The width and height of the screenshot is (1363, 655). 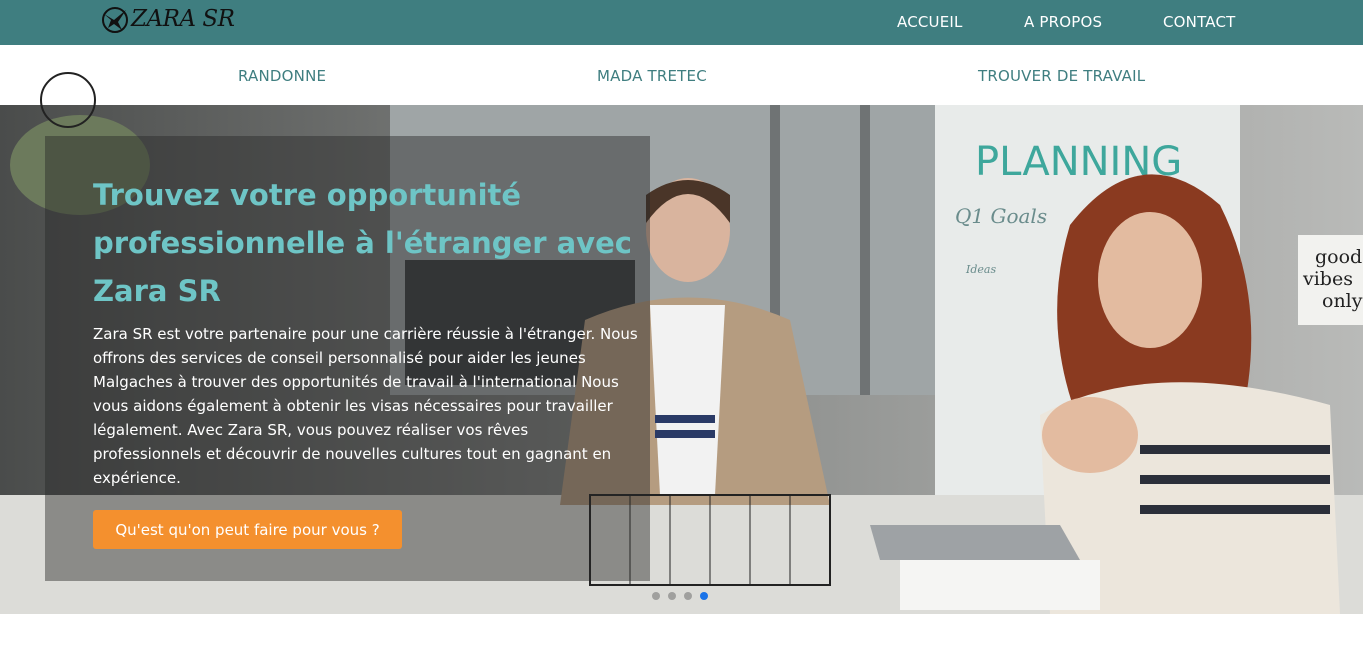 I want to click on logo-text: ZARA SR, so click(x=183, y=19).